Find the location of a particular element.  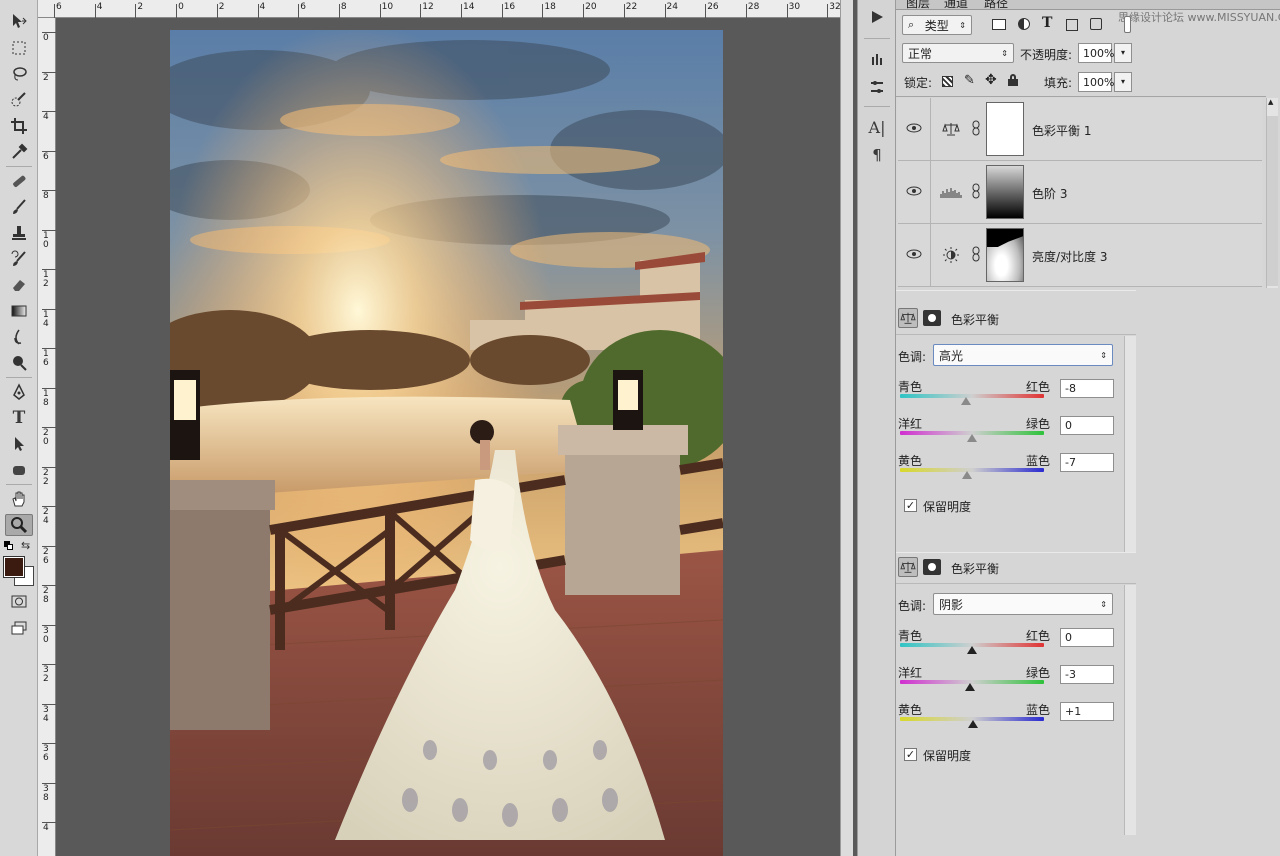

tab-channels: 通道 is located at coordinates (956, 4).